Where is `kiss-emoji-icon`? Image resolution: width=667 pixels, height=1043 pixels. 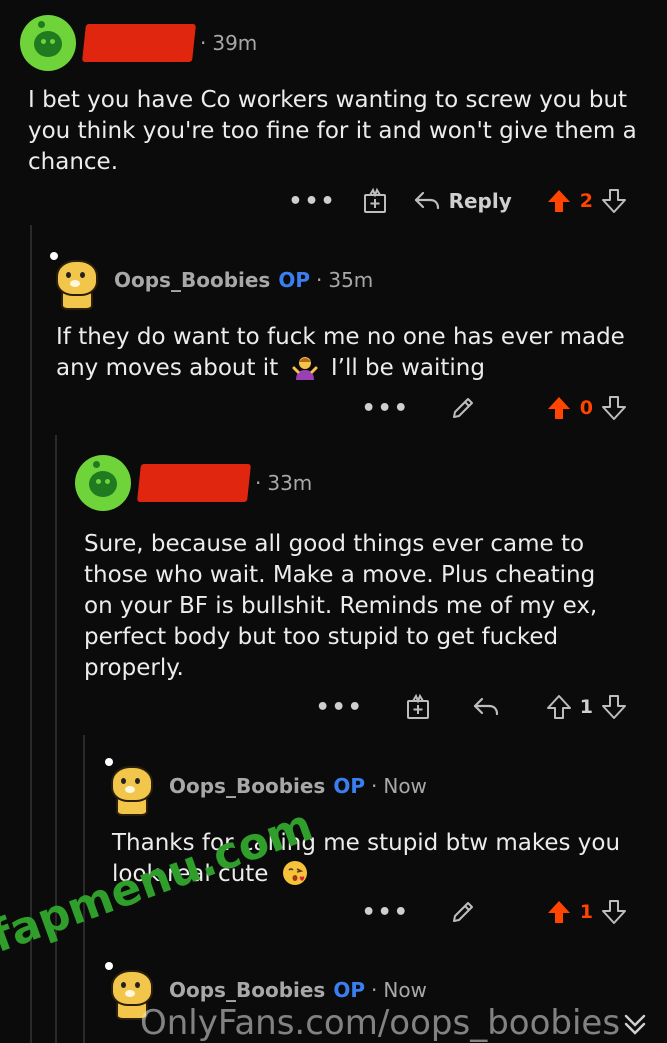
kiss-emoji-icon is located at coordinates (295, 873).